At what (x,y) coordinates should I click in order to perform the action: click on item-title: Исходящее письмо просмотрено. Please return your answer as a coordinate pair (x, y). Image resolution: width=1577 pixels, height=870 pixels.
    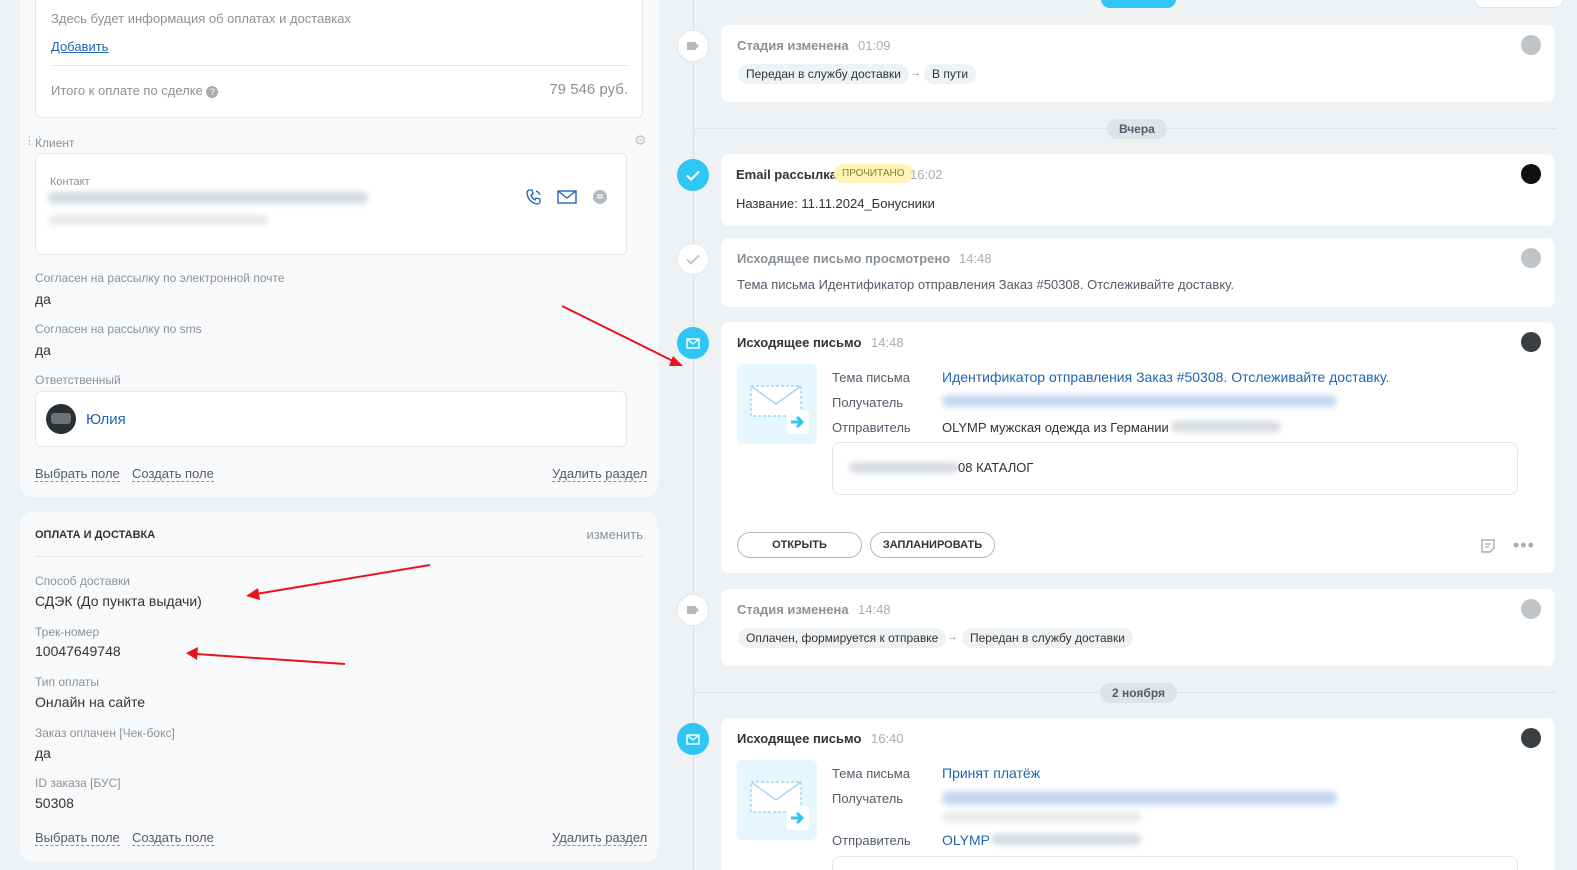
    Looking at the image, I should click on (844, 258).